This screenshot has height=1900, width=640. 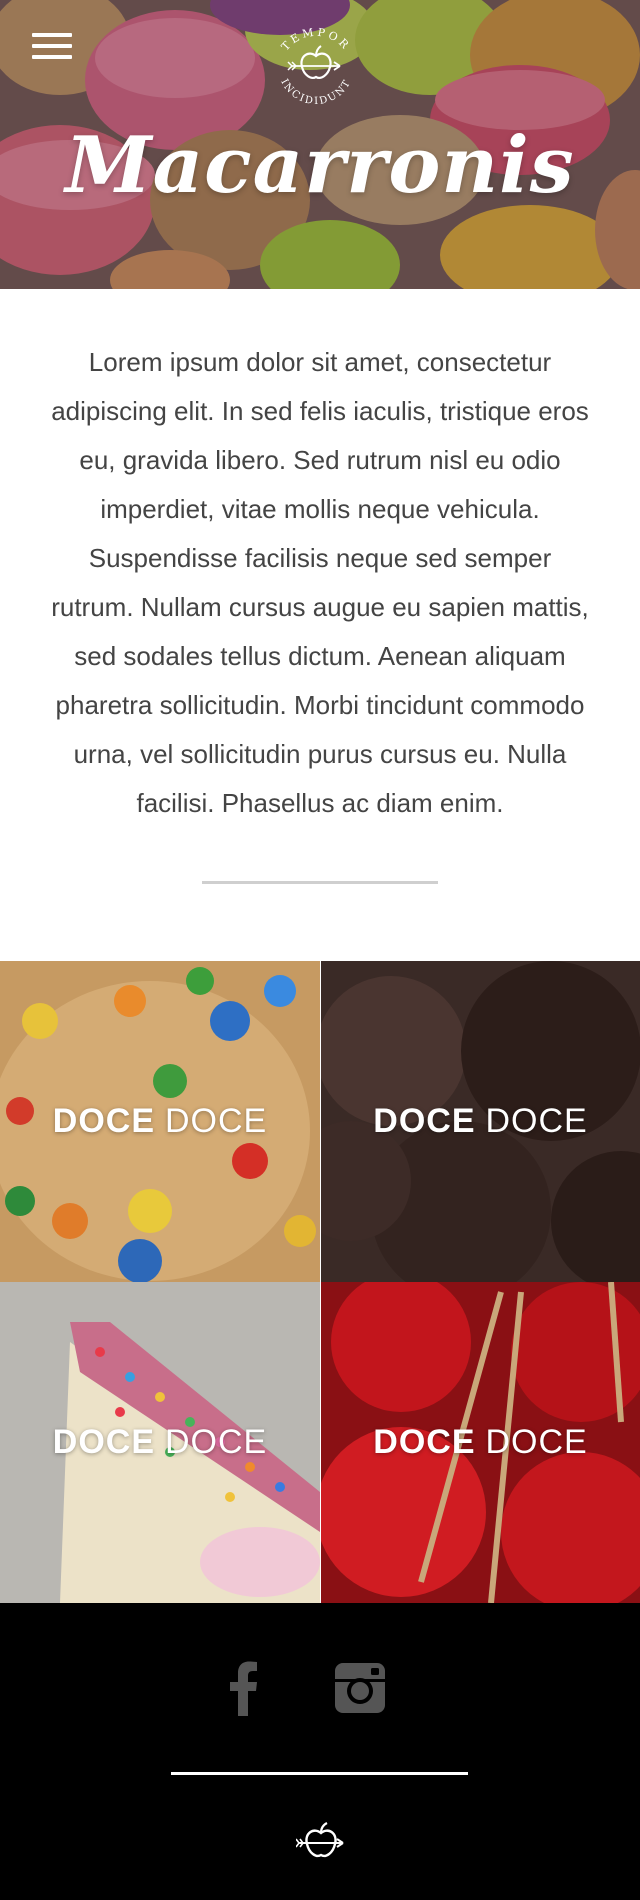 What do you see at coordinates (316, 39) in the screenshot?
I see `svg-text: TEMPOR` at bounding box center [316, 39].